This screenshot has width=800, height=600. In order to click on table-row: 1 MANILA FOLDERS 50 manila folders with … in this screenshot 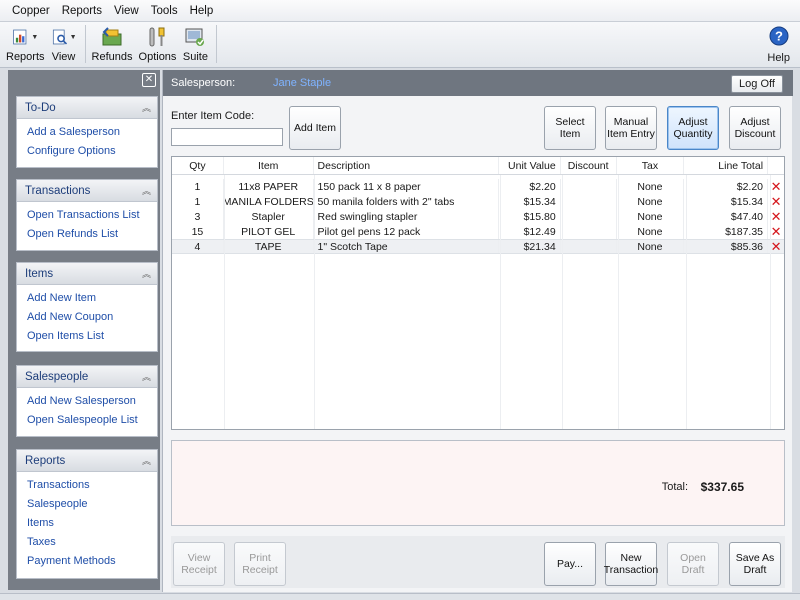, I will do `click(478, 201)`.